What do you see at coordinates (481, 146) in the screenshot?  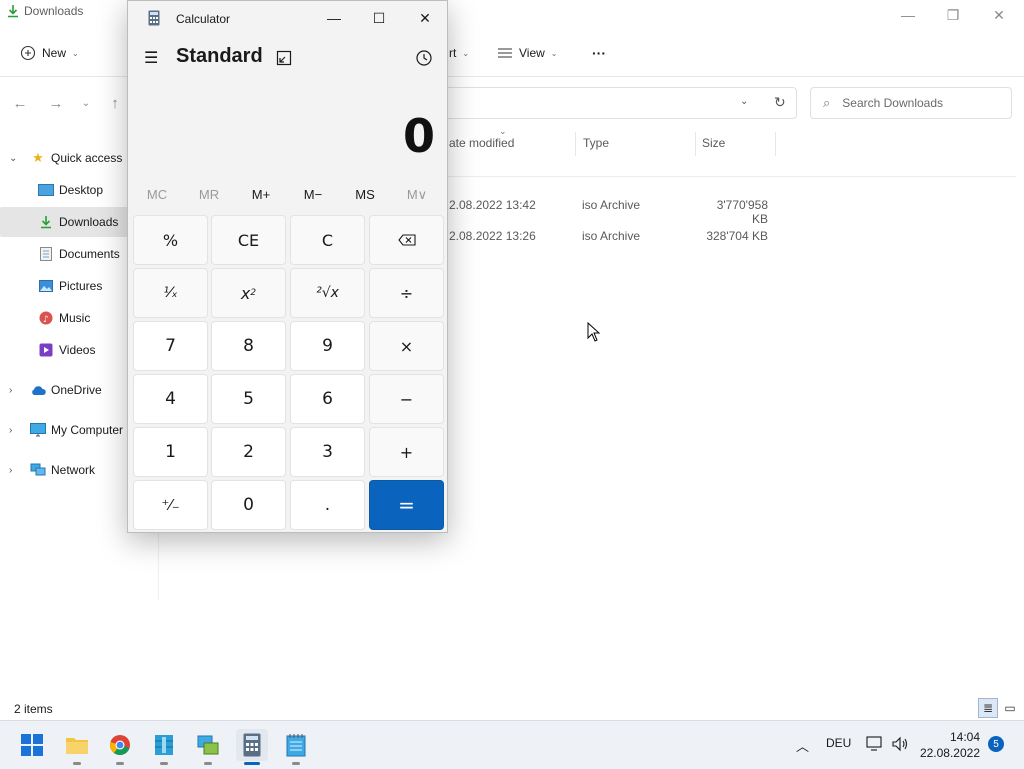 I see `column-header-date-modified: ate modified` at bounding box center [481, 146].